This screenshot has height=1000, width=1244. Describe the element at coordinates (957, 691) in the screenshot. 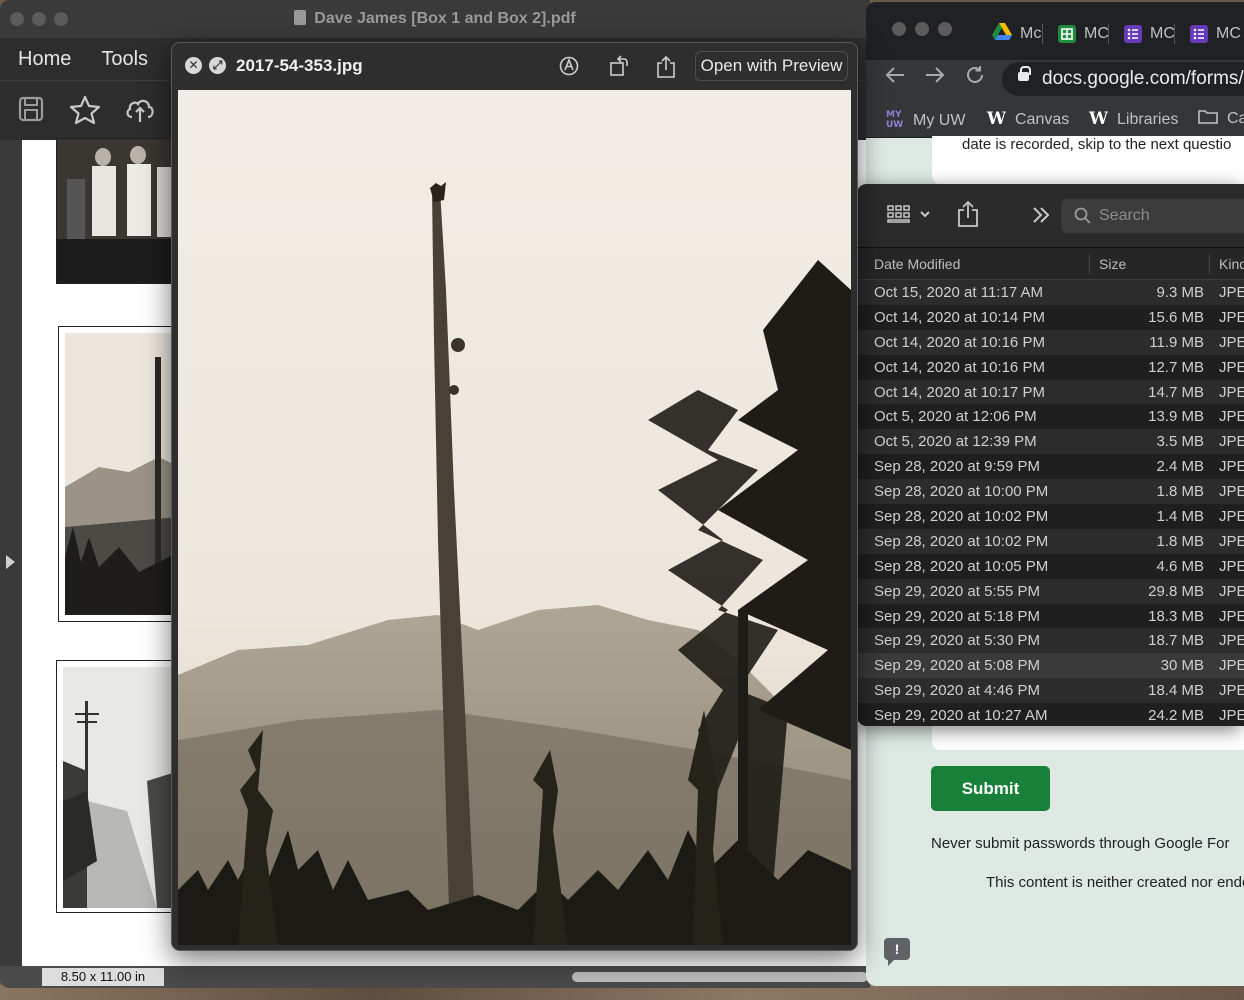

I see `date-modified-cell: Sep 29, 2020 at 4:46 PM` at that location.